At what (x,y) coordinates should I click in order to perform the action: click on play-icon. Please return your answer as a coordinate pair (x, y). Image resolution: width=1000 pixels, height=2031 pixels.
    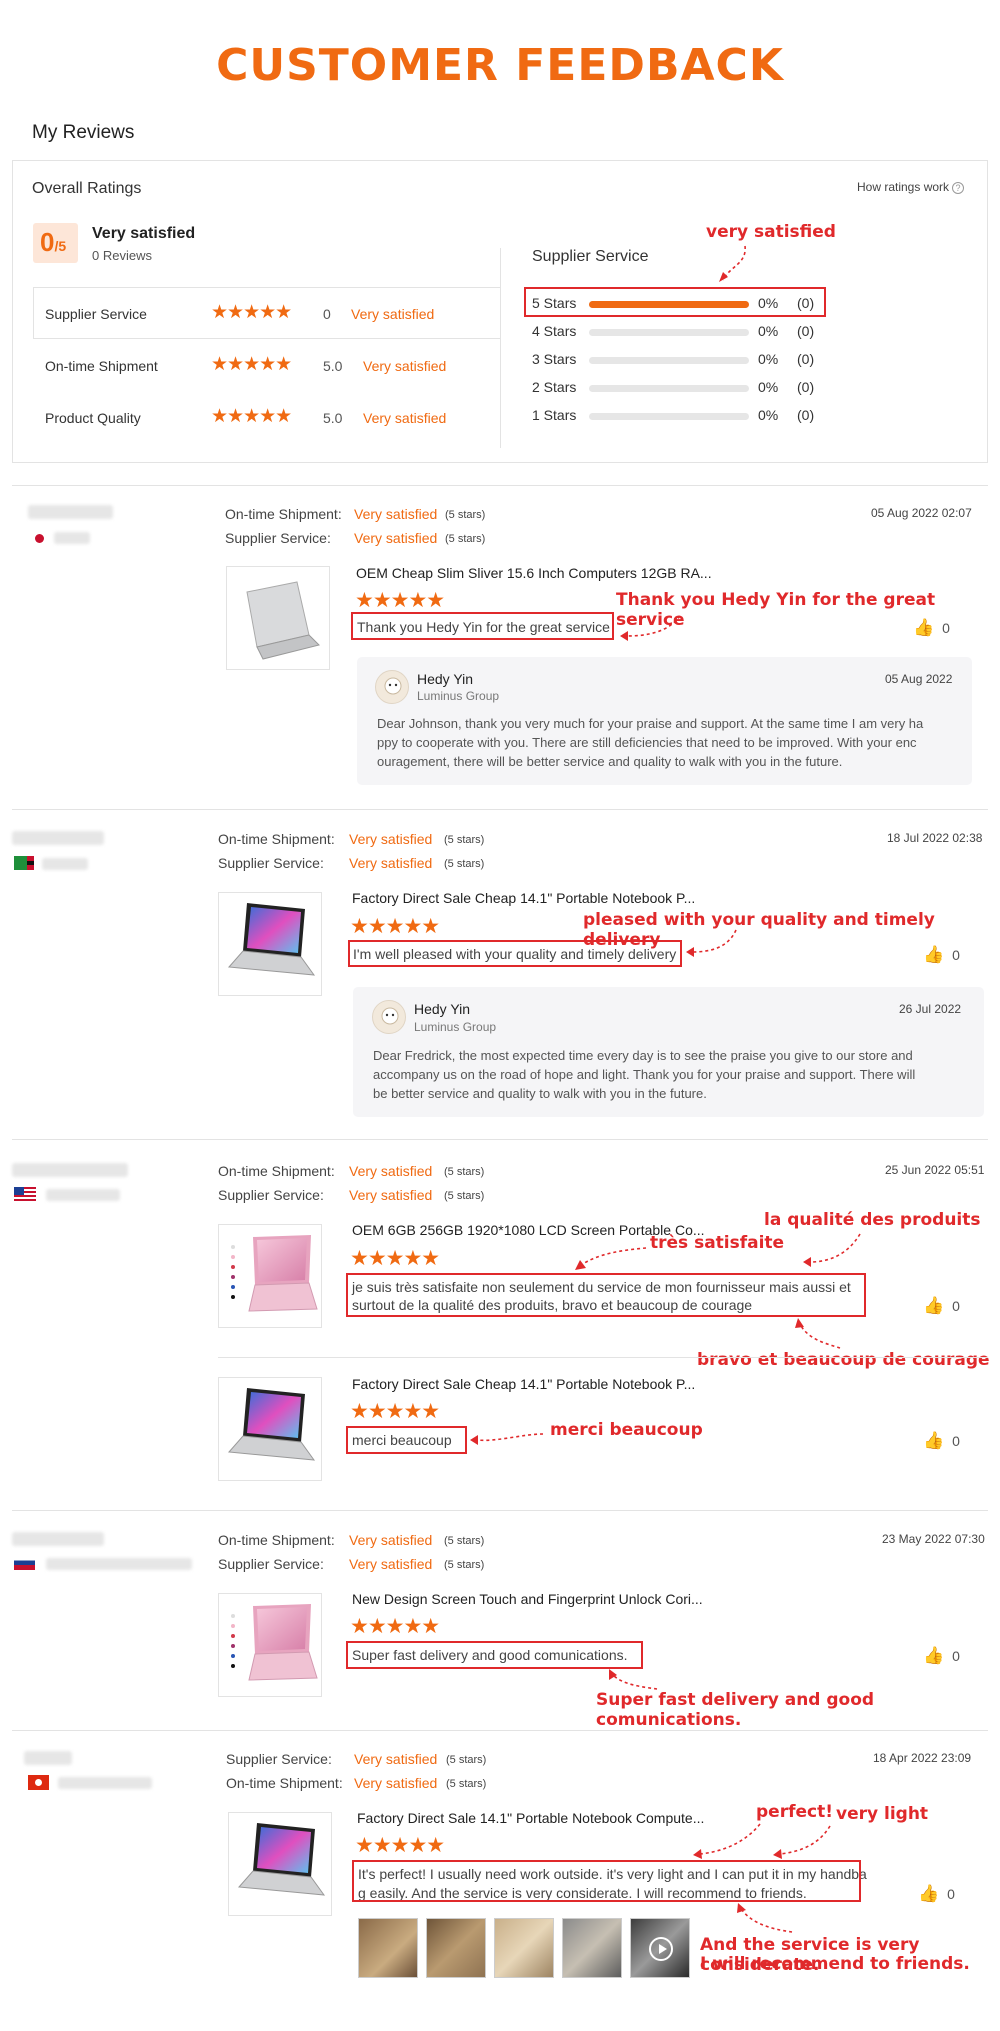
    Looking at the image, I should click on (661, 1949).